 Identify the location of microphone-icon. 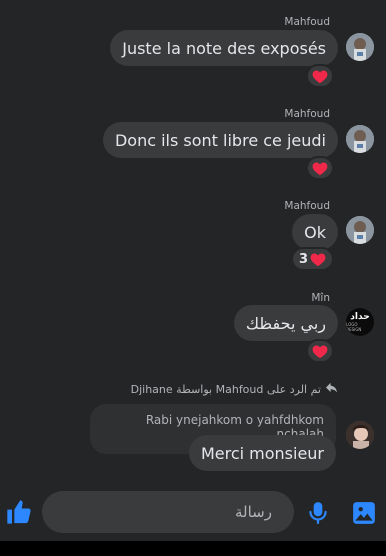
(318, 513).